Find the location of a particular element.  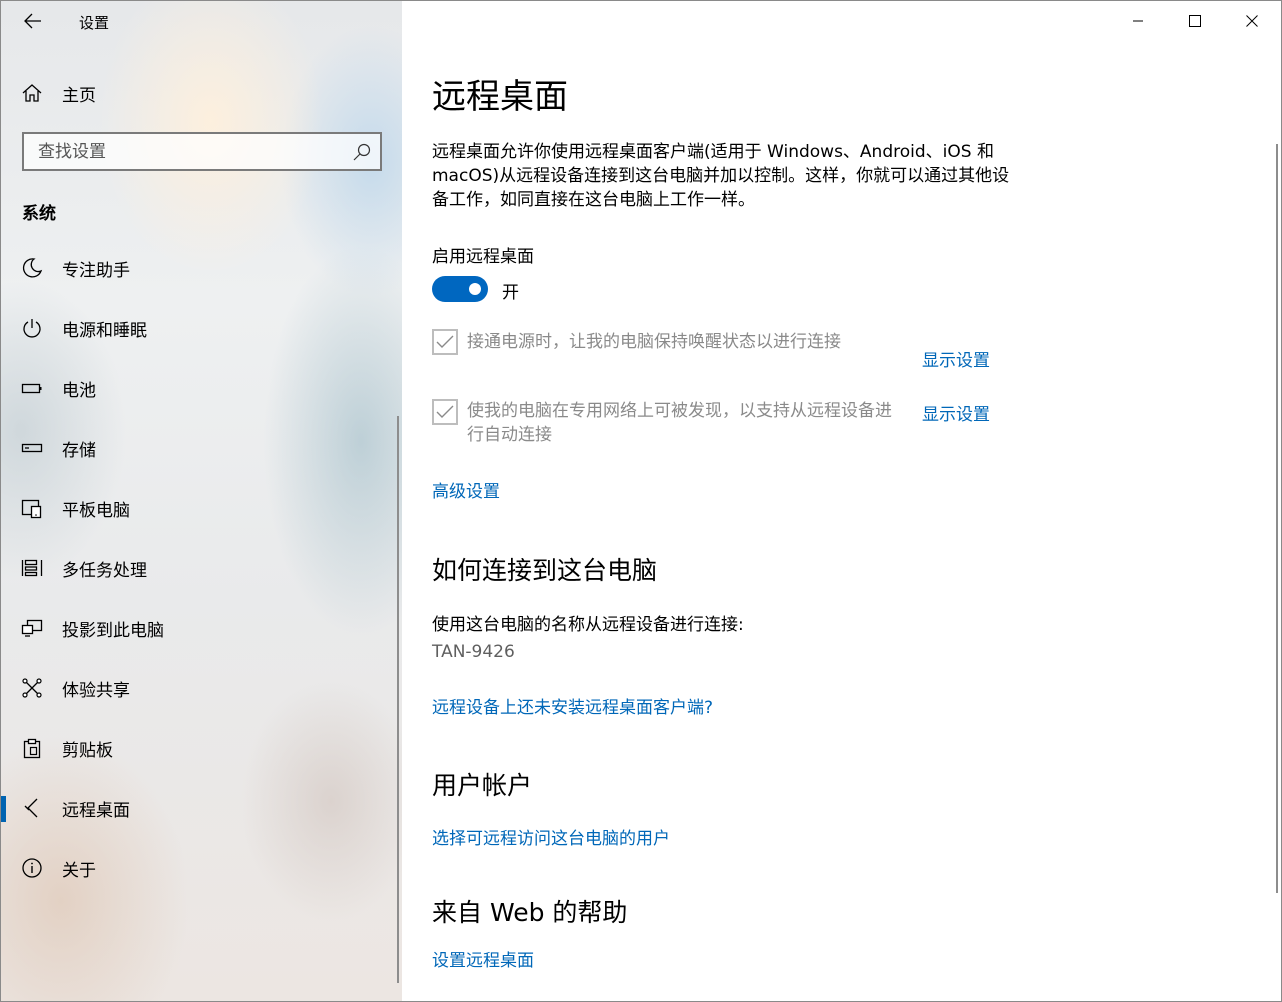

discoverable-checkbox is located at coordinates (445, 412).